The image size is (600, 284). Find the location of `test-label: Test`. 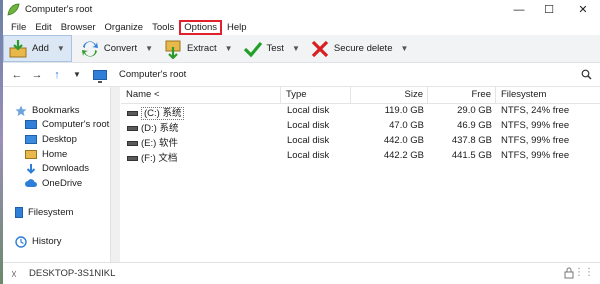

test-label: Test is located at coordinates (275, 48).